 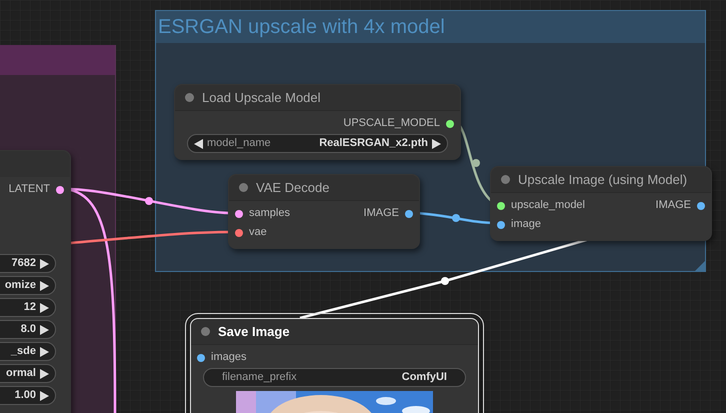 I want to click on input-label: vae, so click(x=258, y=232).